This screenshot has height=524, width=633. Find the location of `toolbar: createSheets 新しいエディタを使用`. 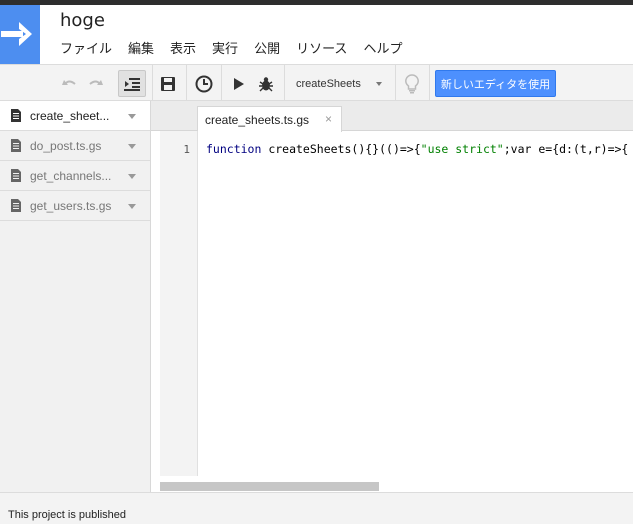

toolbar: createSheets 新しいエディタを使用 is located at coordinates (316, 82).